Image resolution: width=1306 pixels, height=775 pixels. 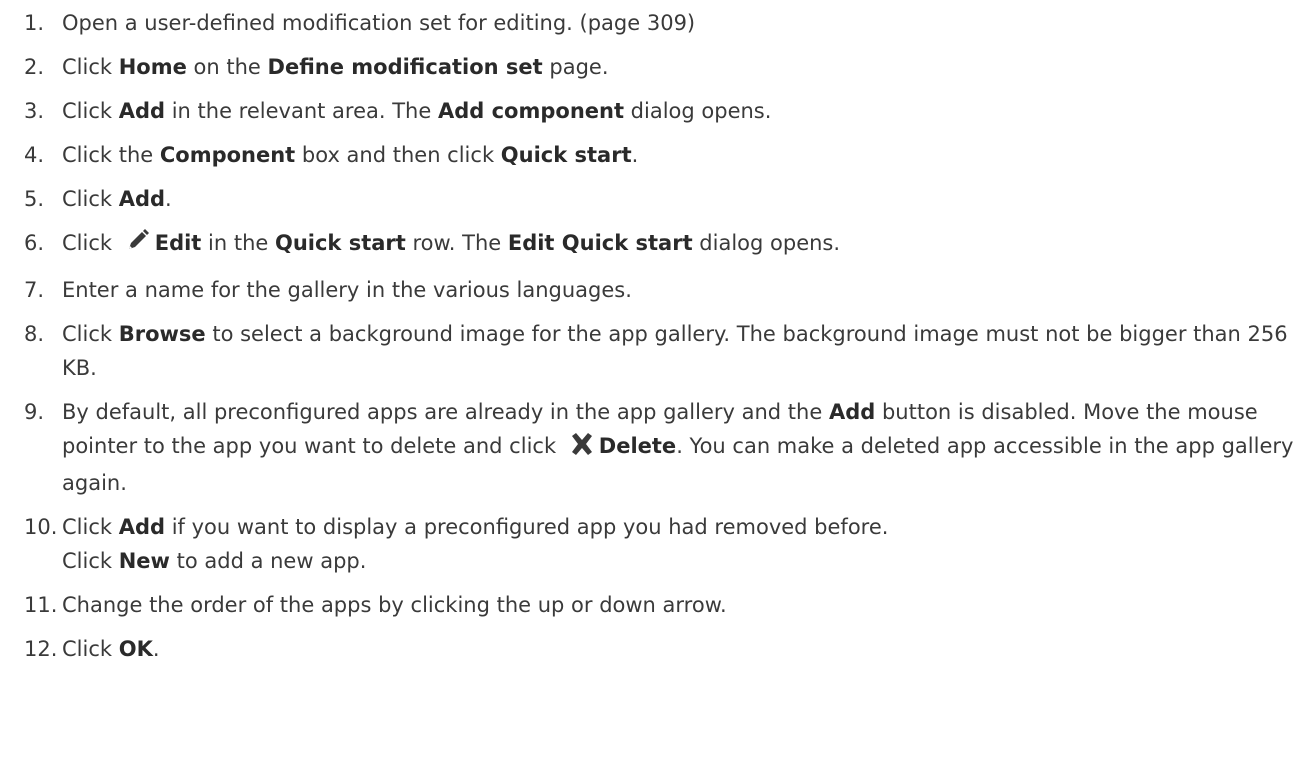 I want to click on step-number: 9., so click(x=34, y=412).